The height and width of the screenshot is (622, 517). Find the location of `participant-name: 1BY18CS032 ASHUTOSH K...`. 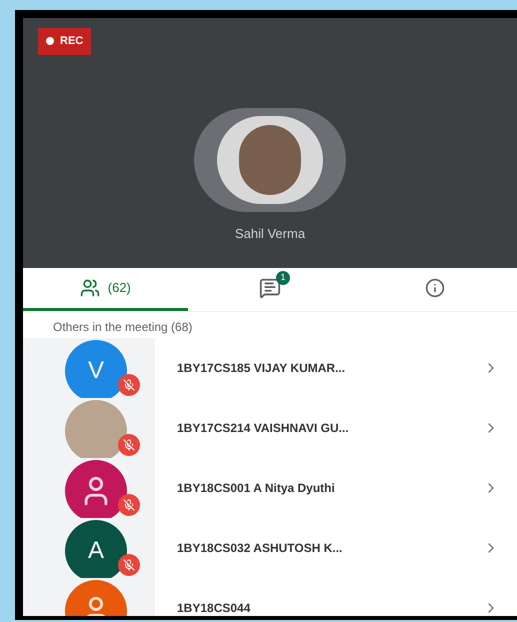

participant-name: 1BY18CS032 ASHUTOSH K... is located at coordinates (259, 548).